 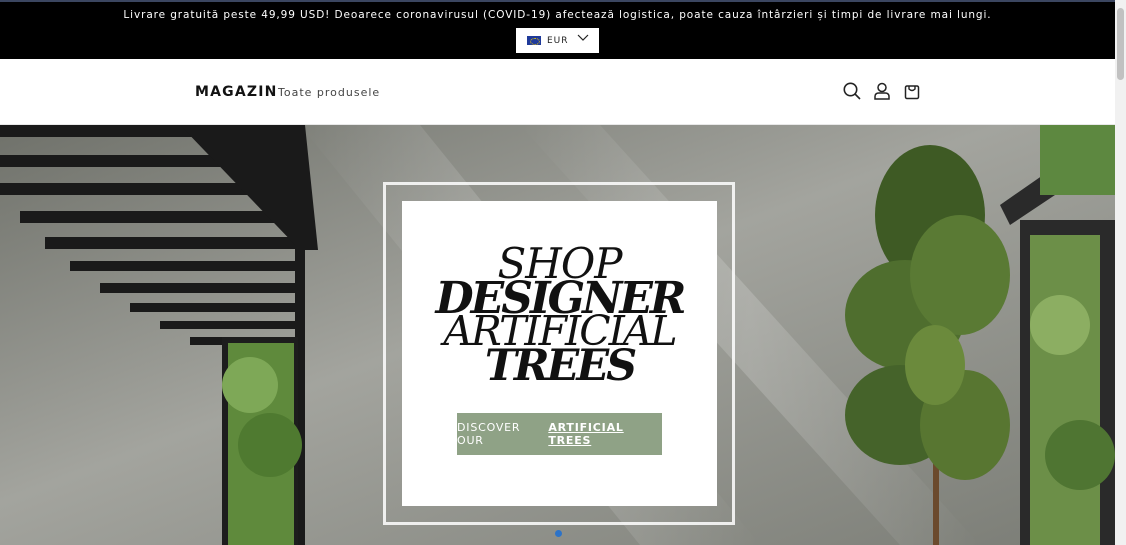 I want to click on nav-link-all-products: Toate produsele, so click(x=329, y=92).